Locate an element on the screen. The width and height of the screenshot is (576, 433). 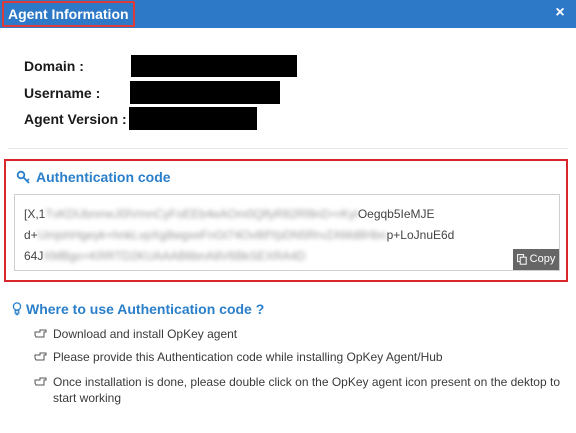
agent-version-label: Agent Version : is located at coordinates (75, 119).